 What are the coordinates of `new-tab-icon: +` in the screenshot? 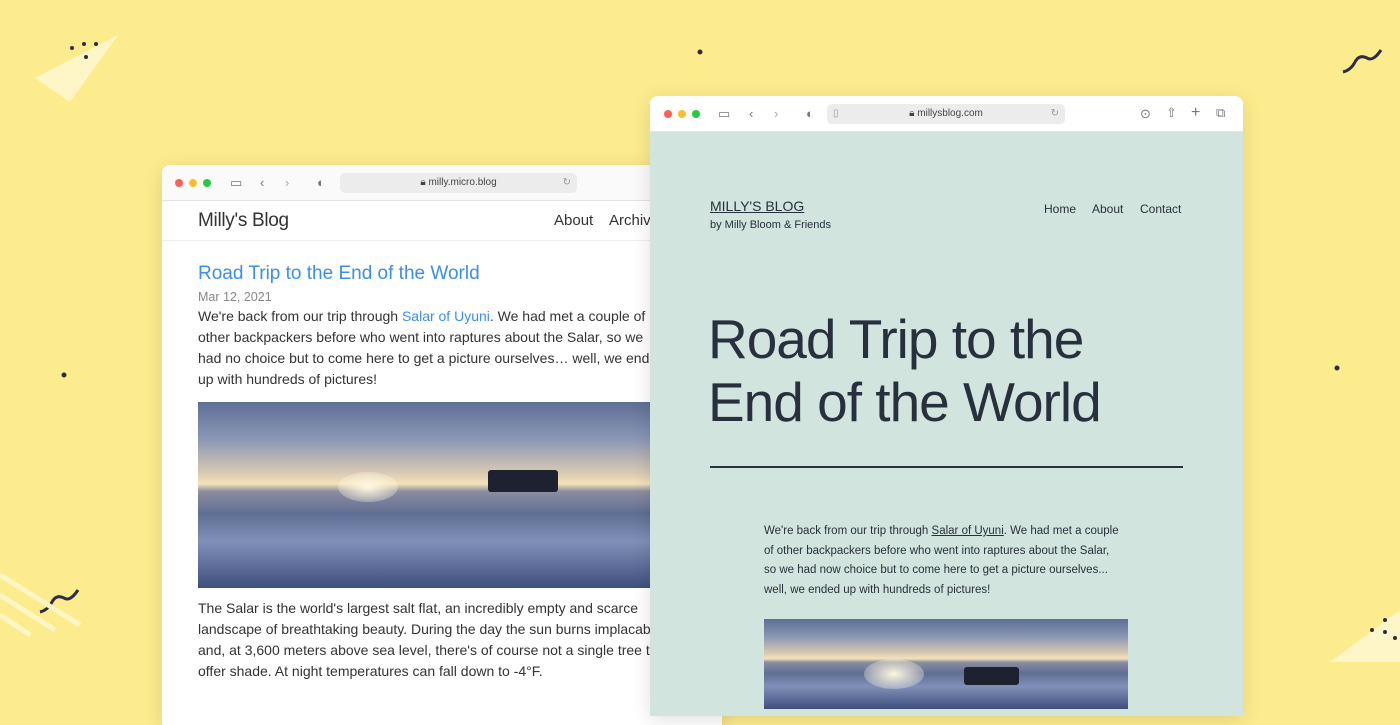 It's located at (1195, 113).